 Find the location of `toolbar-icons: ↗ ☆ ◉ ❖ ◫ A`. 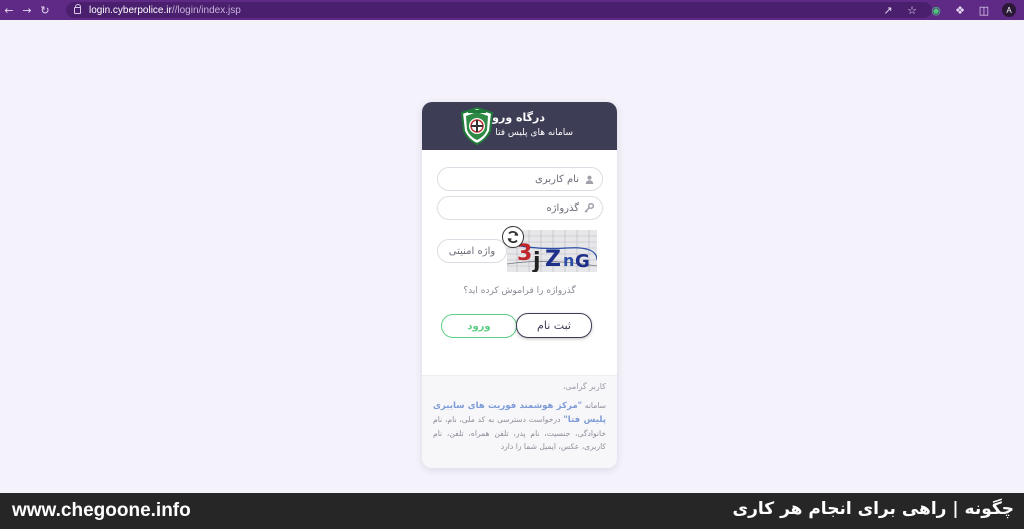

toolbar-icons: ↗ ☆ ◉ ❖ ◫ A is located at coordinates (949, 10).